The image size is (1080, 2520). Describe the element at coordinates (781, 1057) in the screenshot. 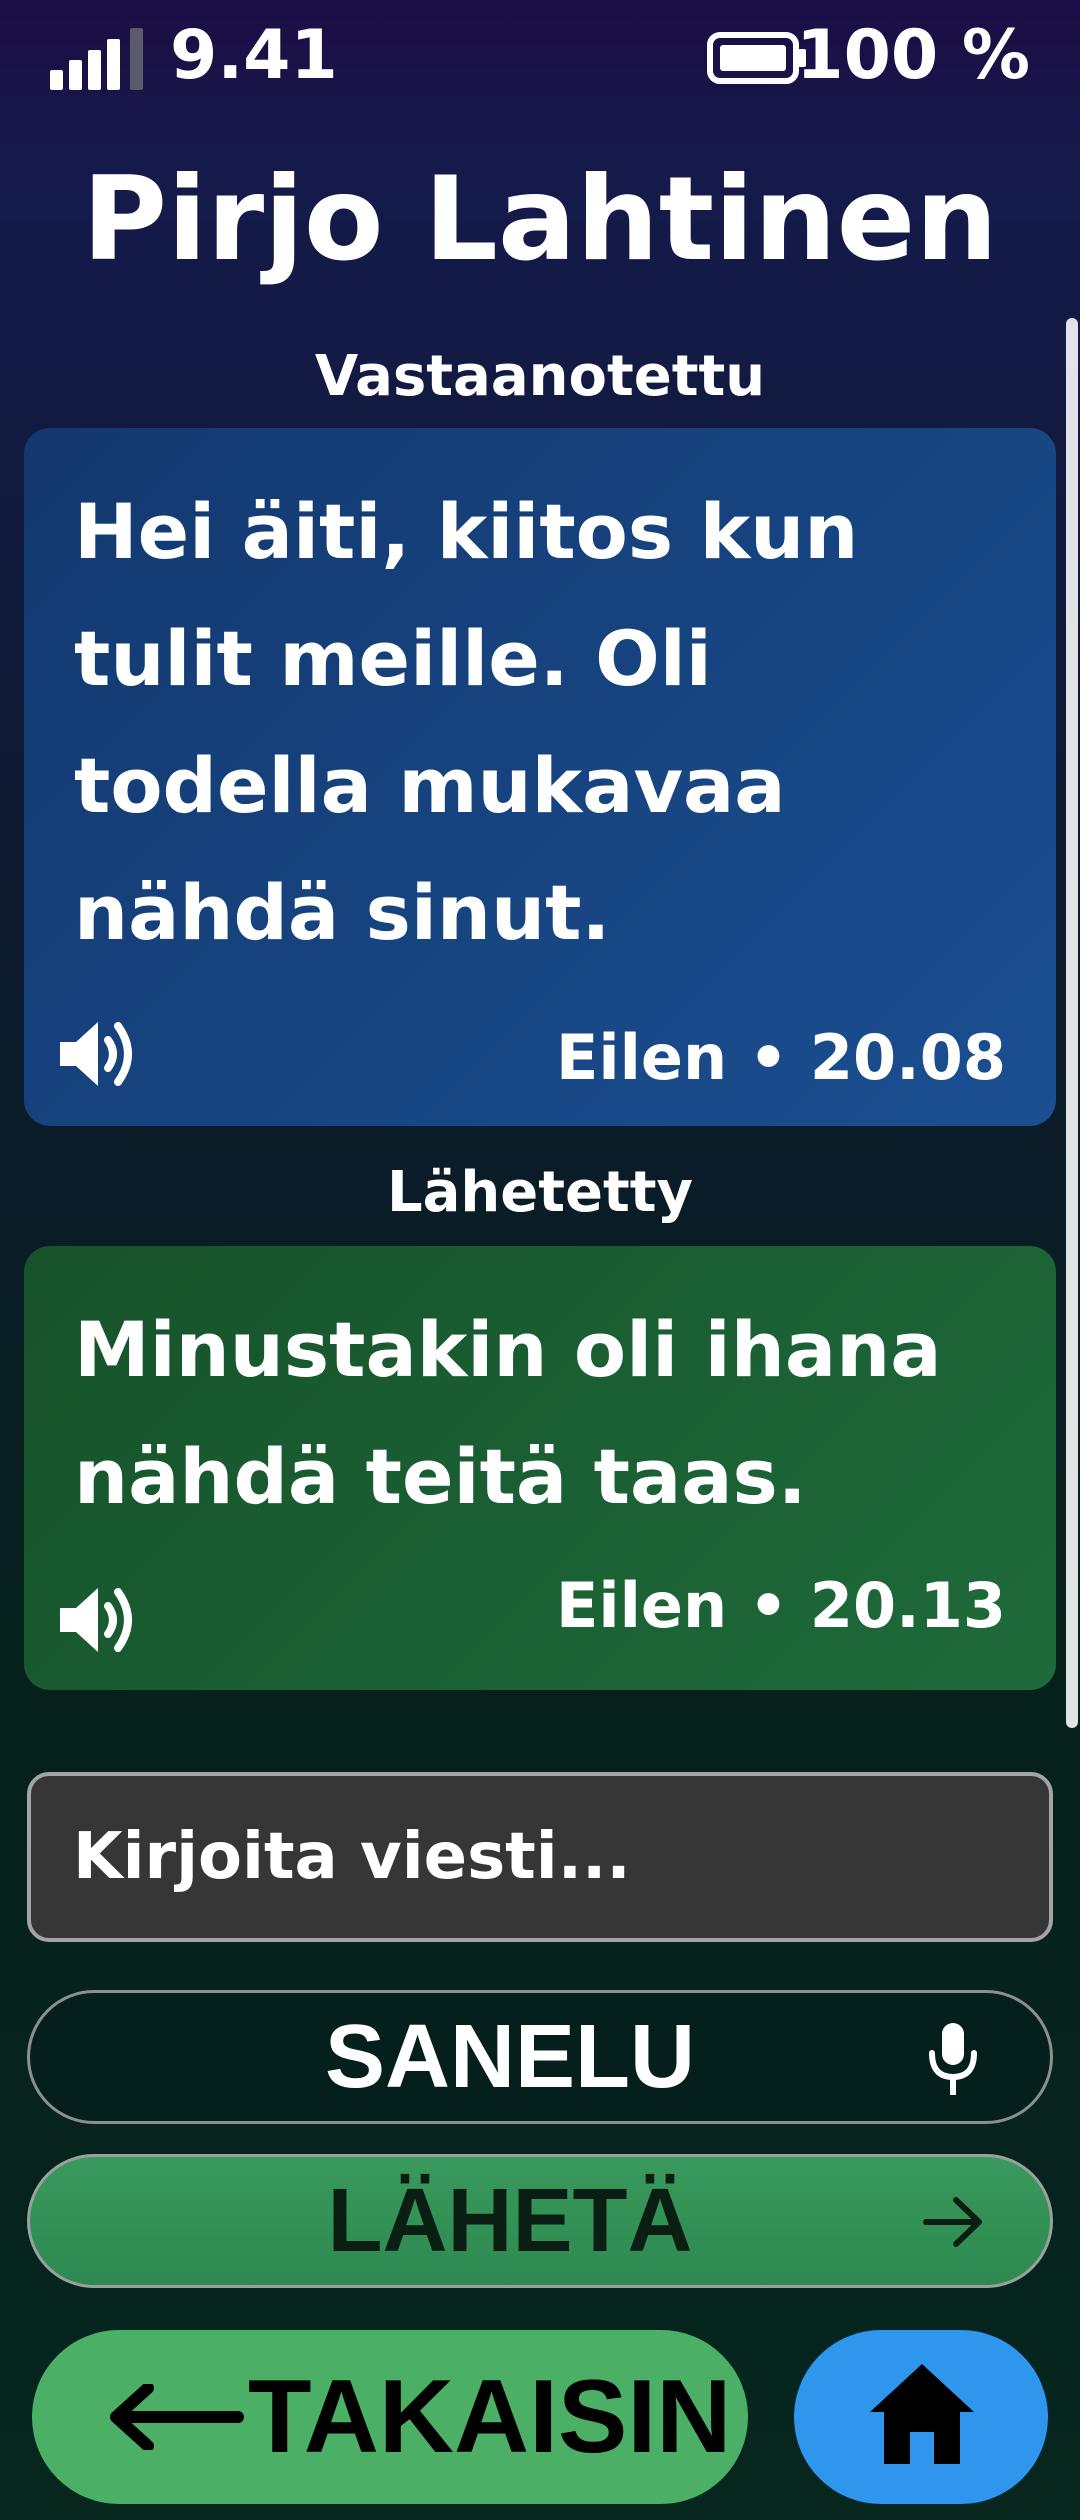

I see `message-timestamp: Eilen • 20.08` at that location.